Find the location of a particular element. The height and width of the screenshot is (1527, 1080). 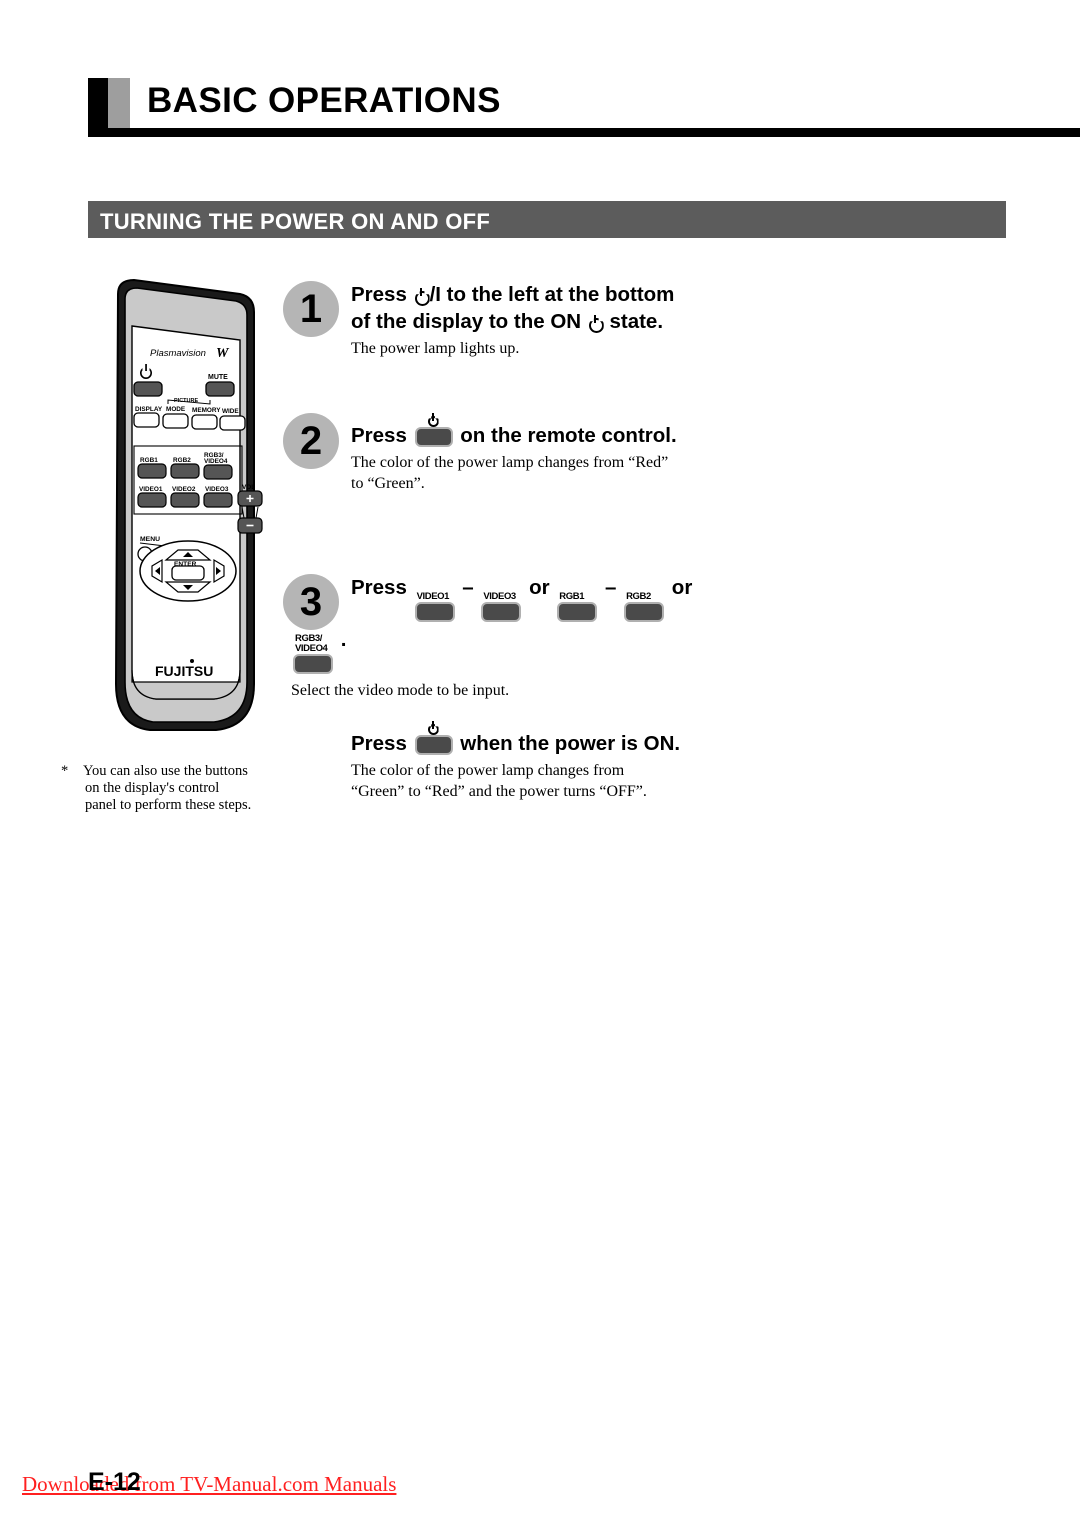

step-3-heading-line2: RGB3/ VIDEO4 . is located at coordinates (647, 650).